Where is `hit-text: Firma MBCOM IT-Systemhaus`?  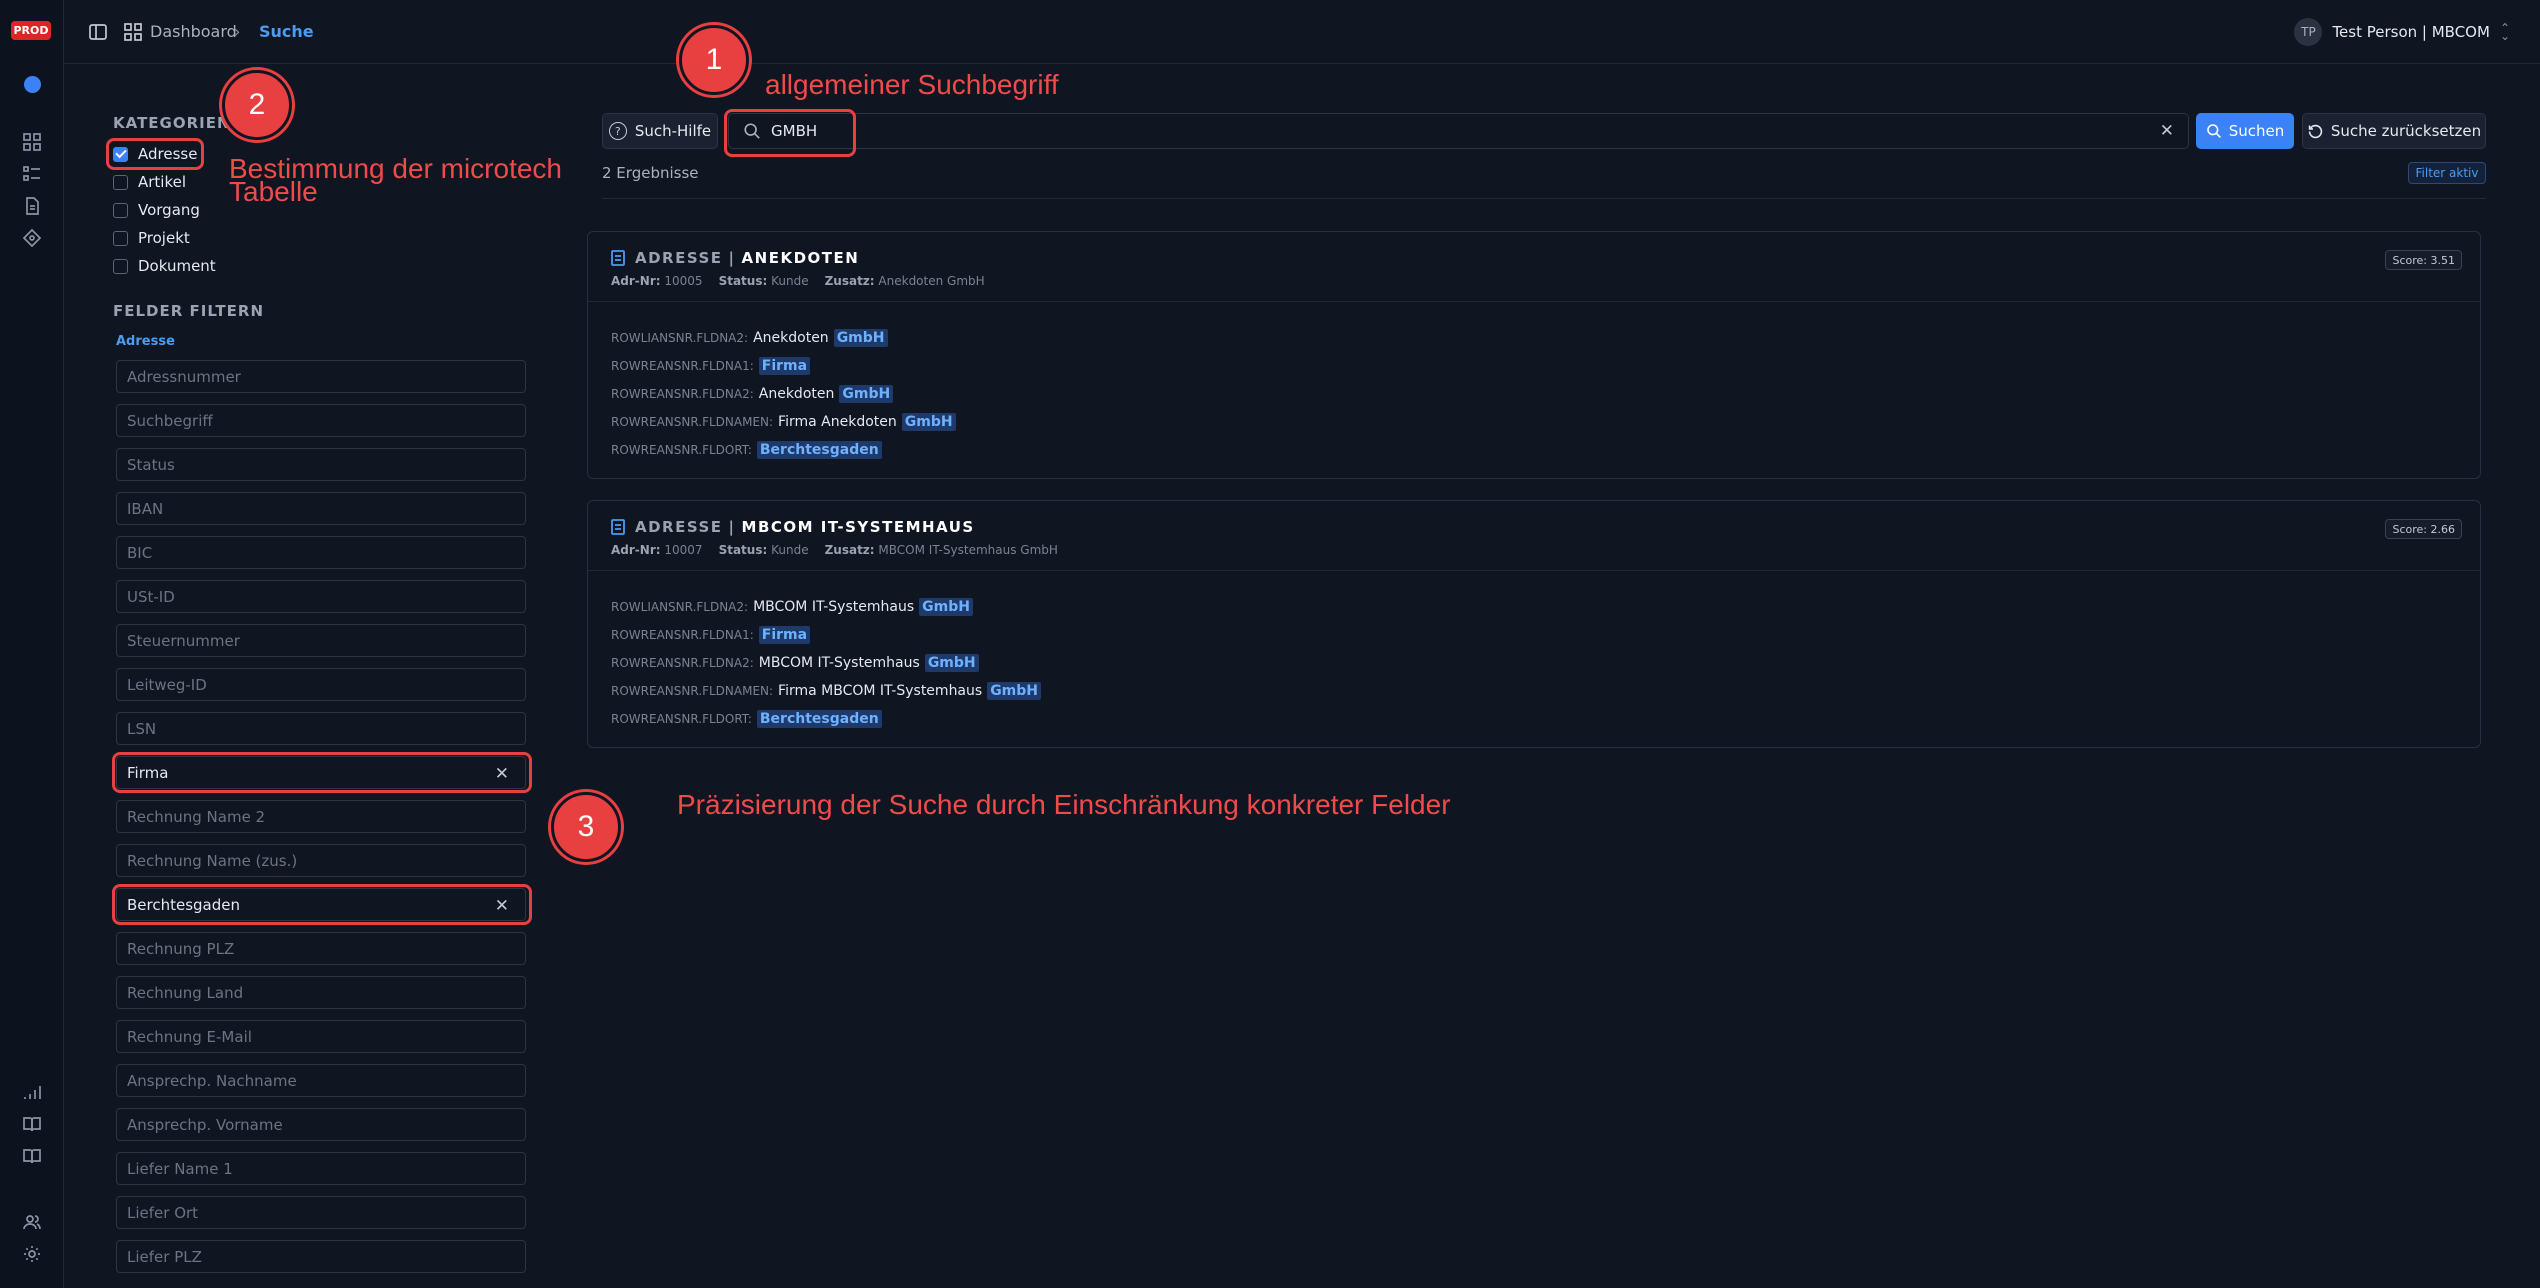
hit-text: Firma MBCOM IT-Systemhaus is located at coordinates (880, 691).